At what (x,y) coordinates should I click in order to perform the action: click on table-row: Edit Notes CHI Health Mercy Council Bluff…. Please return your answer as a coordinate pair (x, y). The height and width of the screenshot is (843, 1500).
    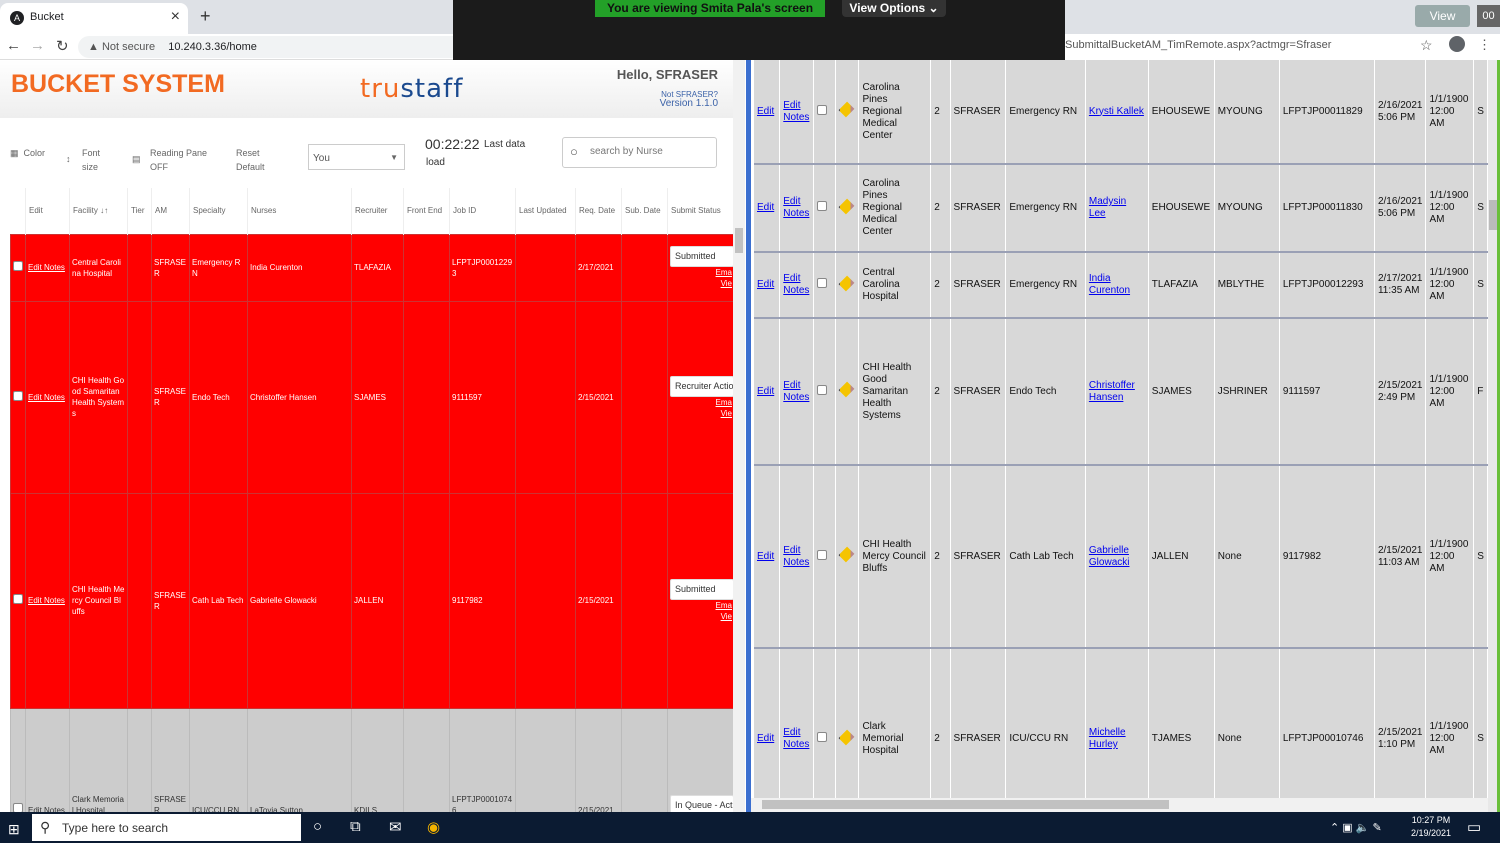
    Looking at the image, I should click on (373, 600).